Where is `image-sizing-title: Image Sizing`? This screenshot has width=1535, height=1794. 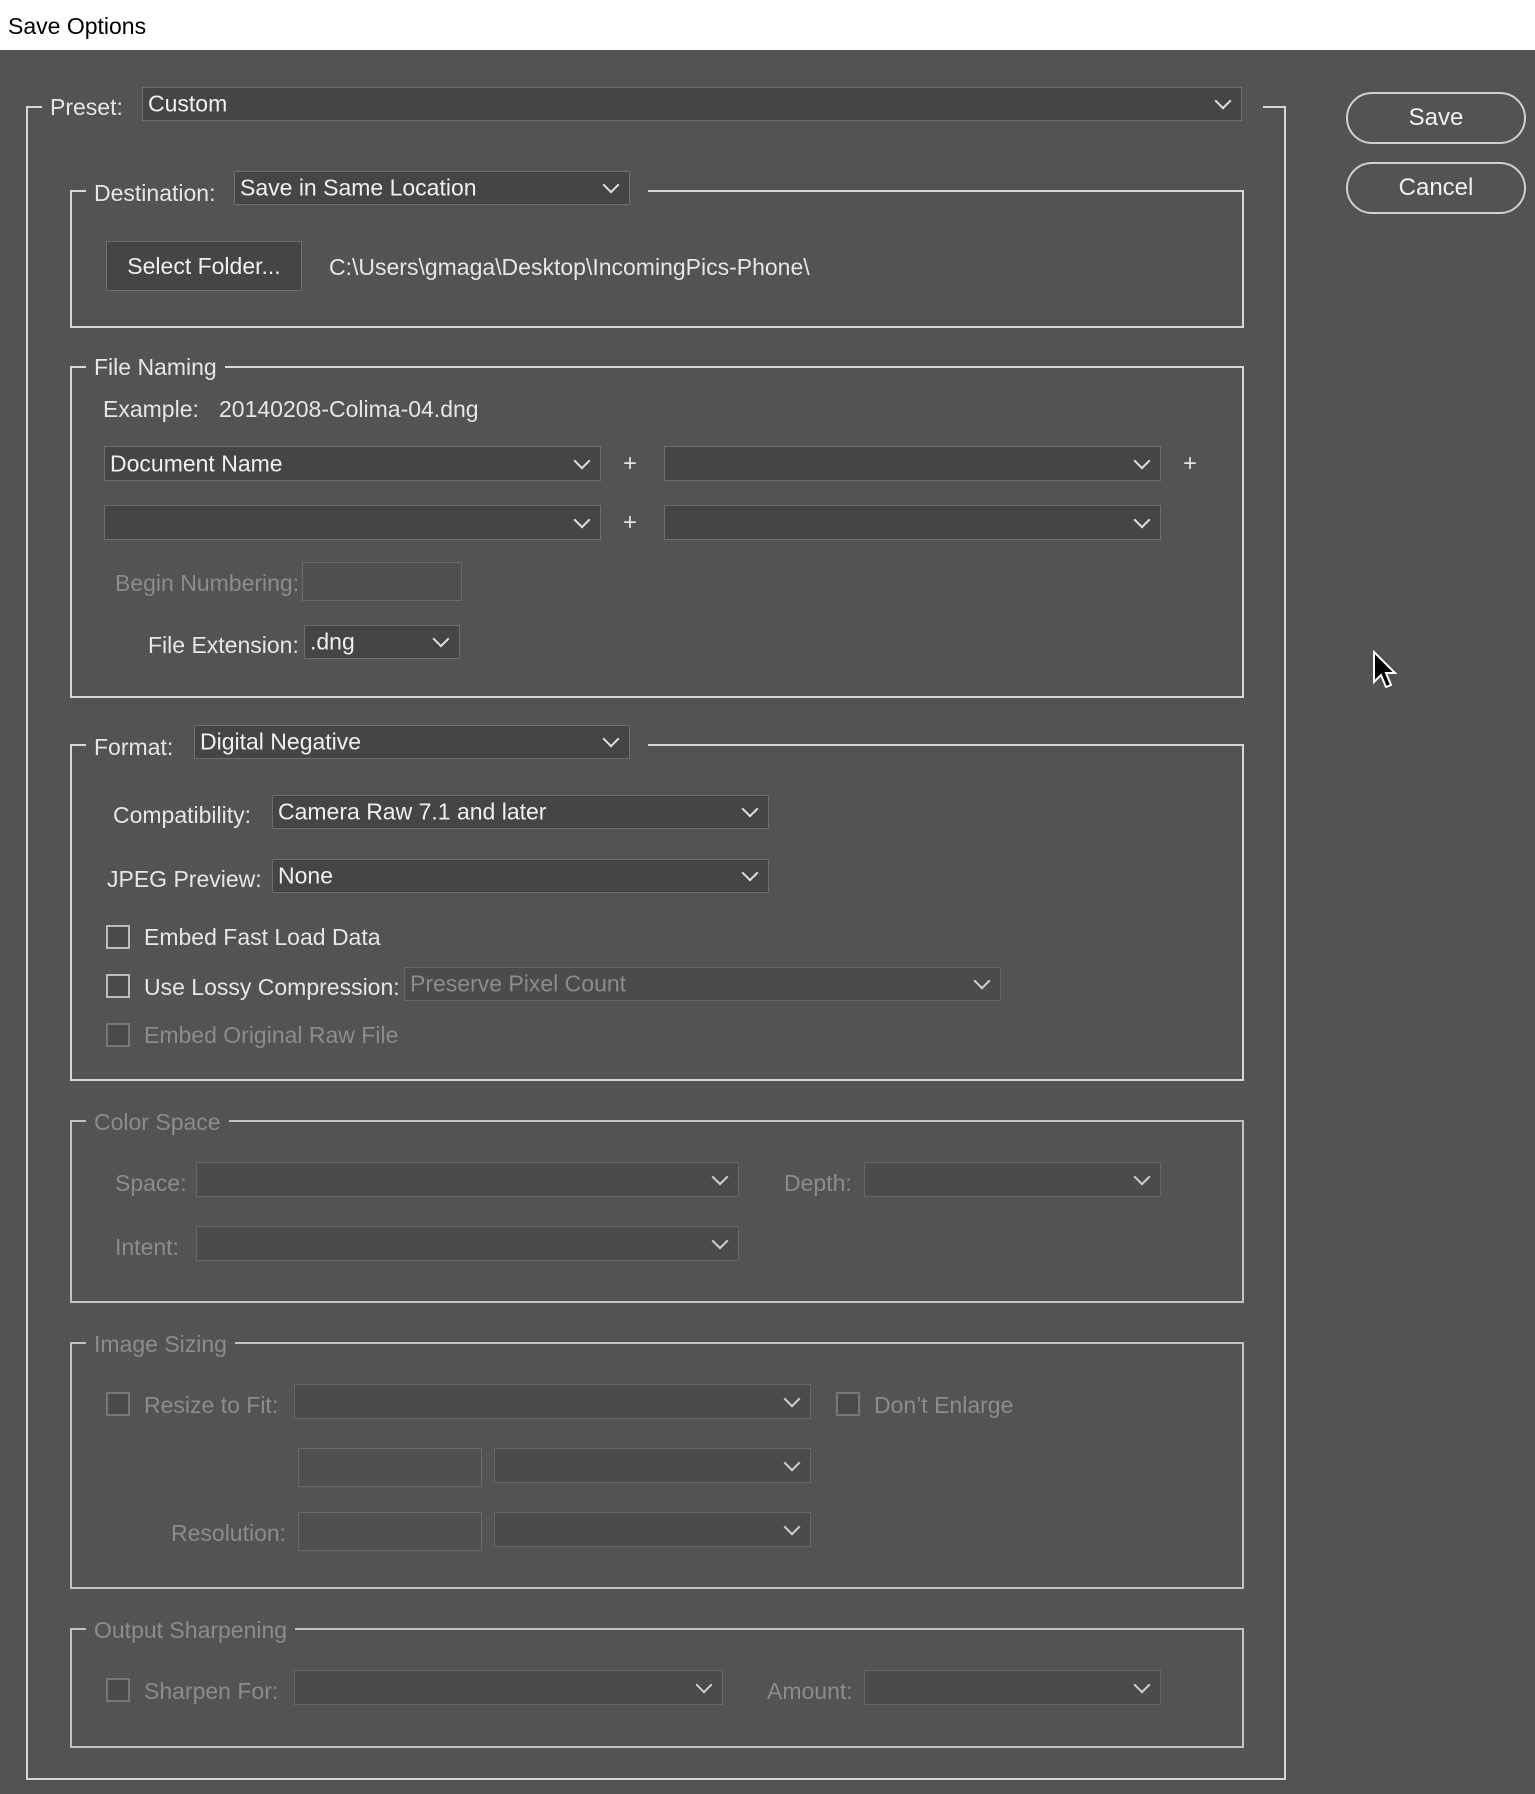 image-sizing-title: Image Sizing is located at coordinates (160, 1344).